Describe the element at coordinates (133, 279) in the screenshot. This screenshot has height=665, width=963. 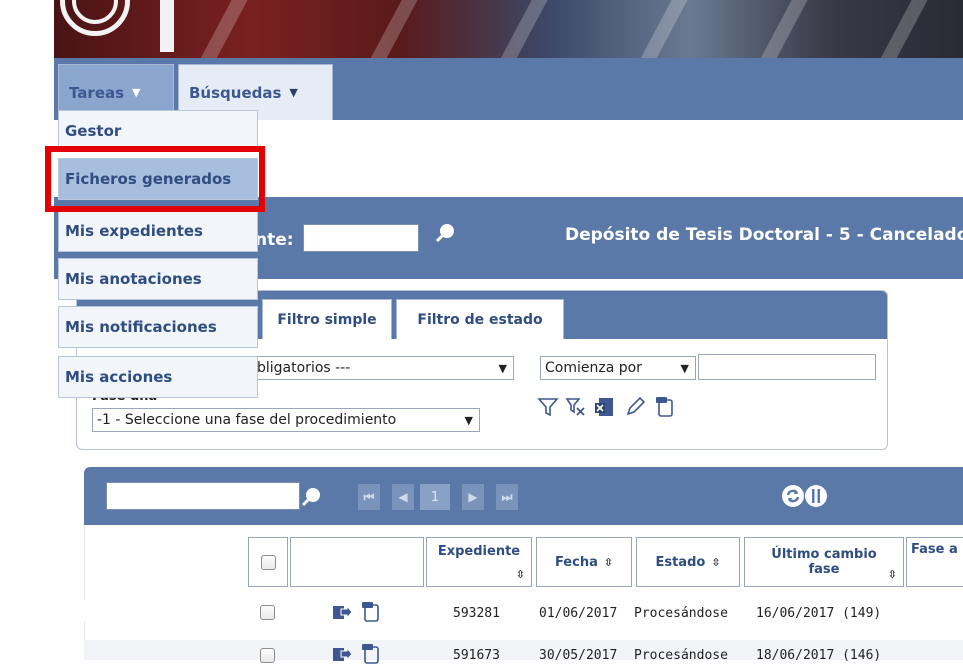
I see `menu-item-label: Mis anotaciones` at that location.